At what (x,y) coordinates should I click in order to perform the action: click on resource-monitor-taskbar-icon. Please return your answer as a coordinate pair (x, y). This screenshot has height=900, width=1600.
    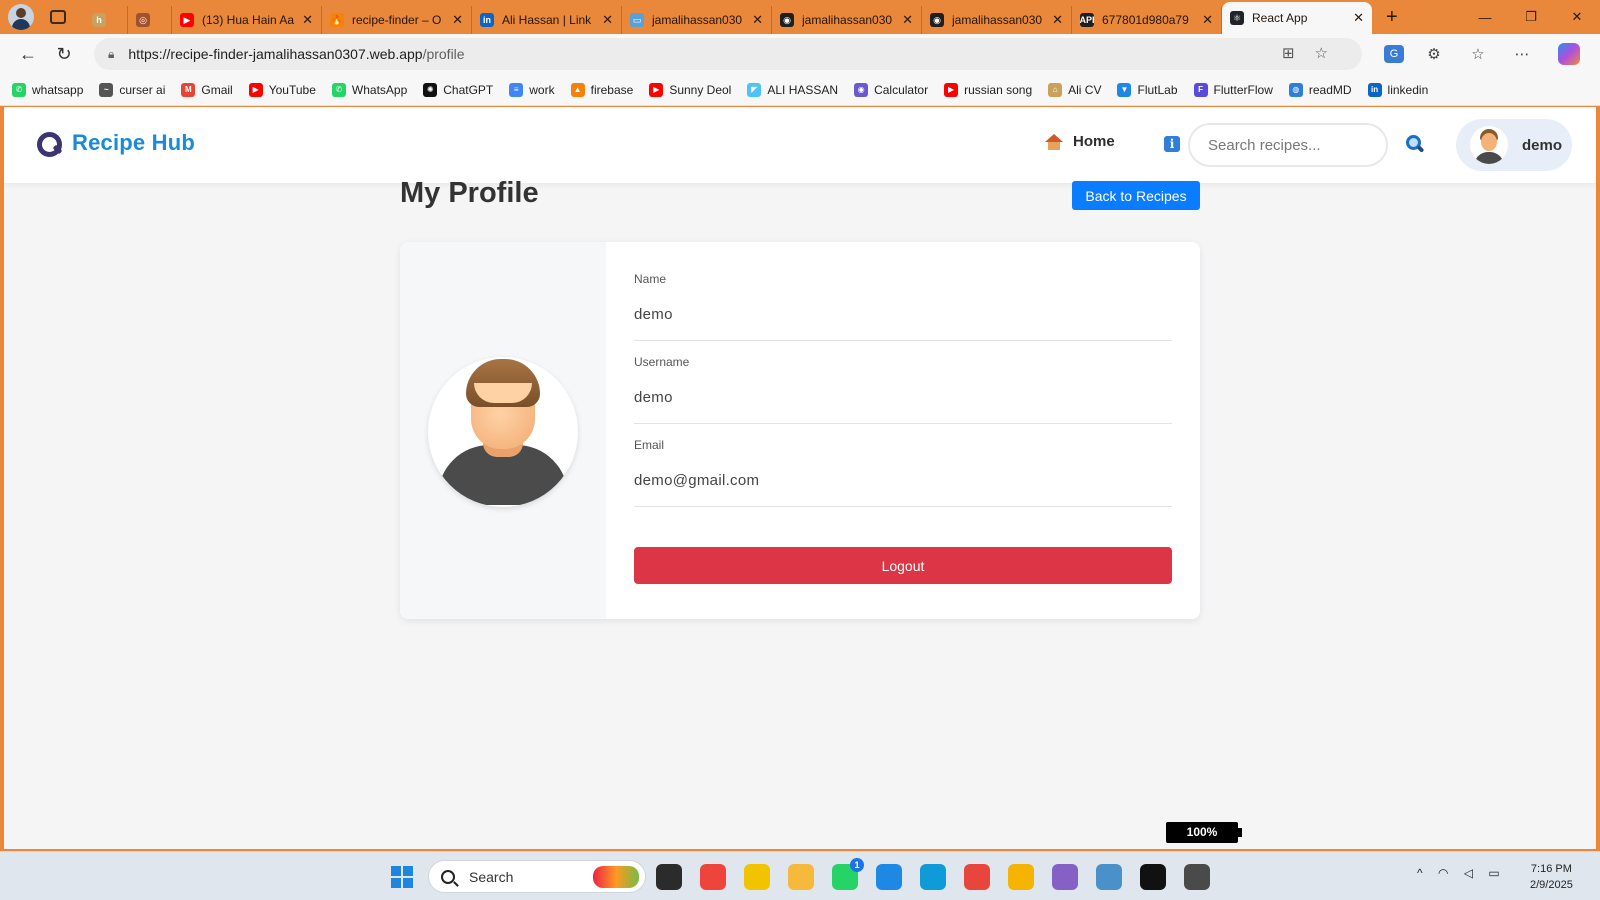
    Looking at the image, I should click on (1109, 877).